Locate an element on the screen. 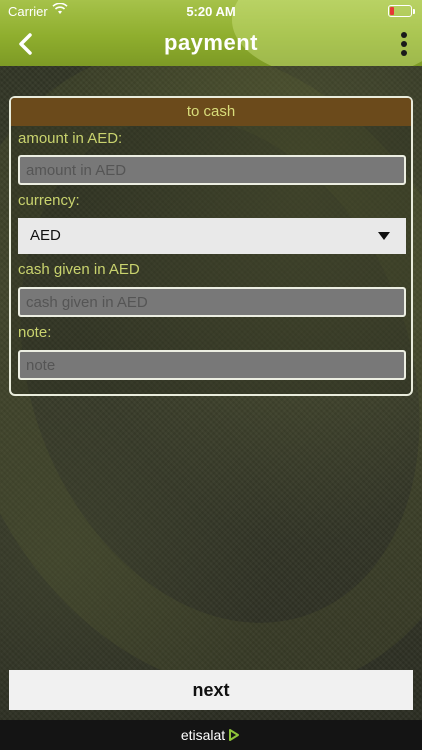 This screenshot has width=422, height=750. more-vertical-icon is located at coordinates (404, 44).